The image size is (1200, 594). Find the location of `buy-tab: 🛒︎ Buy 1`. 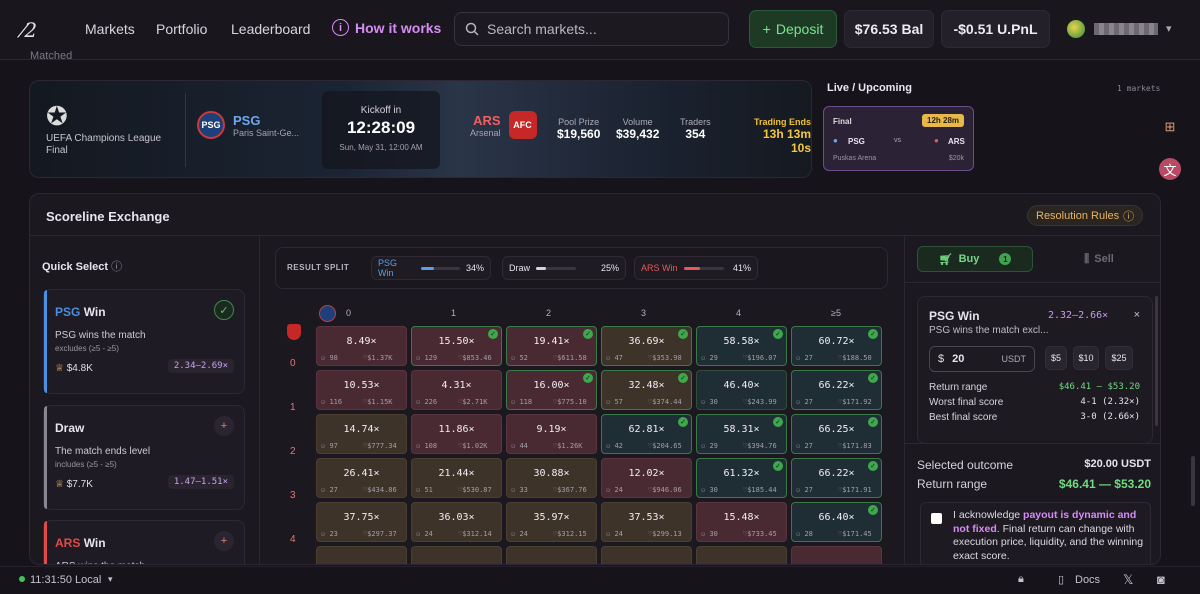

buy-tab: 🛒︎ Buy 1 is located at coordinates (975, 259).